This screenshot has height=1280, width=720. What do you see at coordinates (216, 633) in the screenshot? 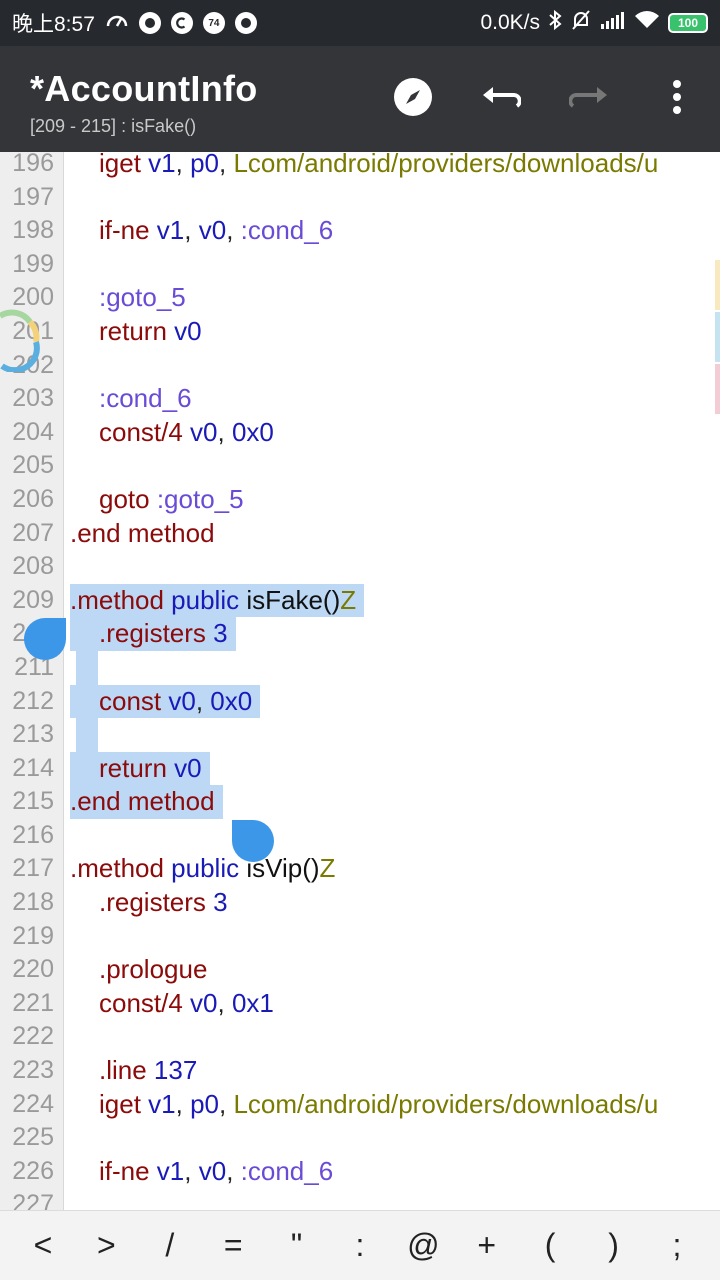
I see `code-token: 3` at bounding box center [216, 633].